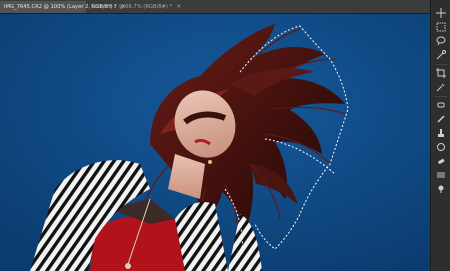 Image resolution: width=450 pixels, height=271 pixels. What do you see at coordinates (441, 161) in the screenshot?
I see `eraser-tool-icon` at bounding box center [441, 161].